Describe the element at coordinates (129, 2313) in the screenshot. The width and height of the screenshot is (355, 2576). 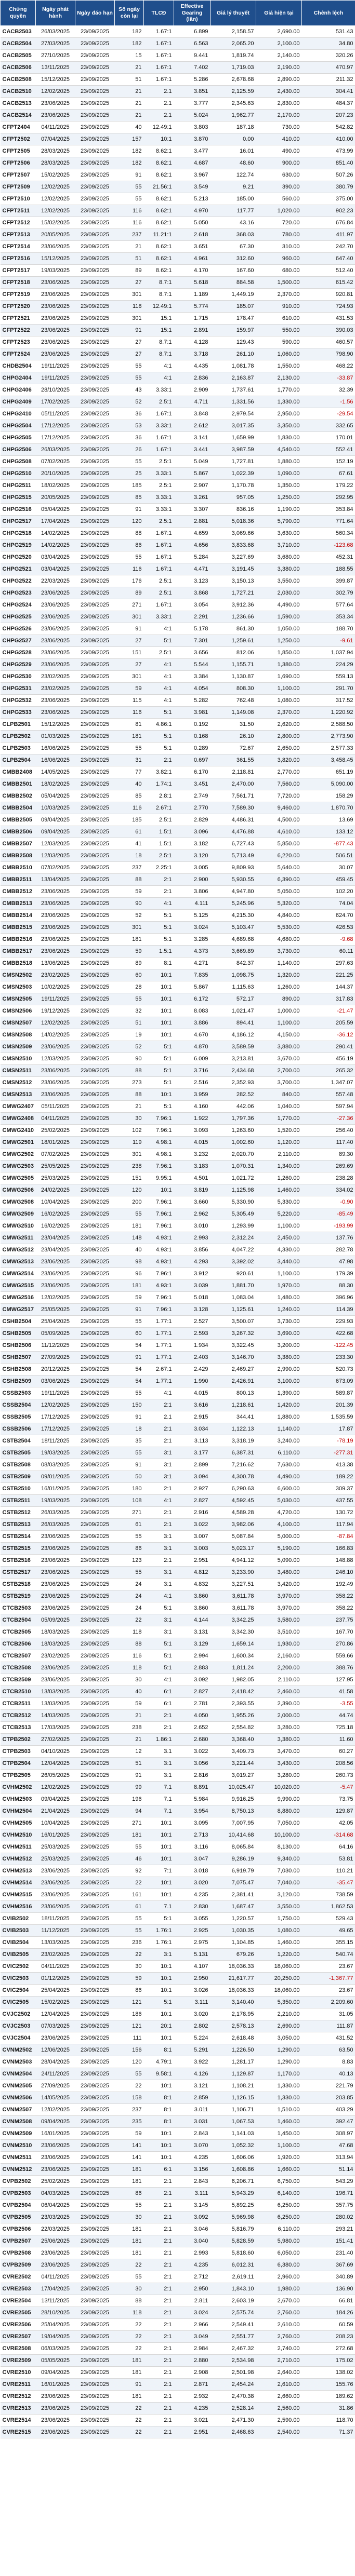
I see `cell-days-remaining: 118` at that location.